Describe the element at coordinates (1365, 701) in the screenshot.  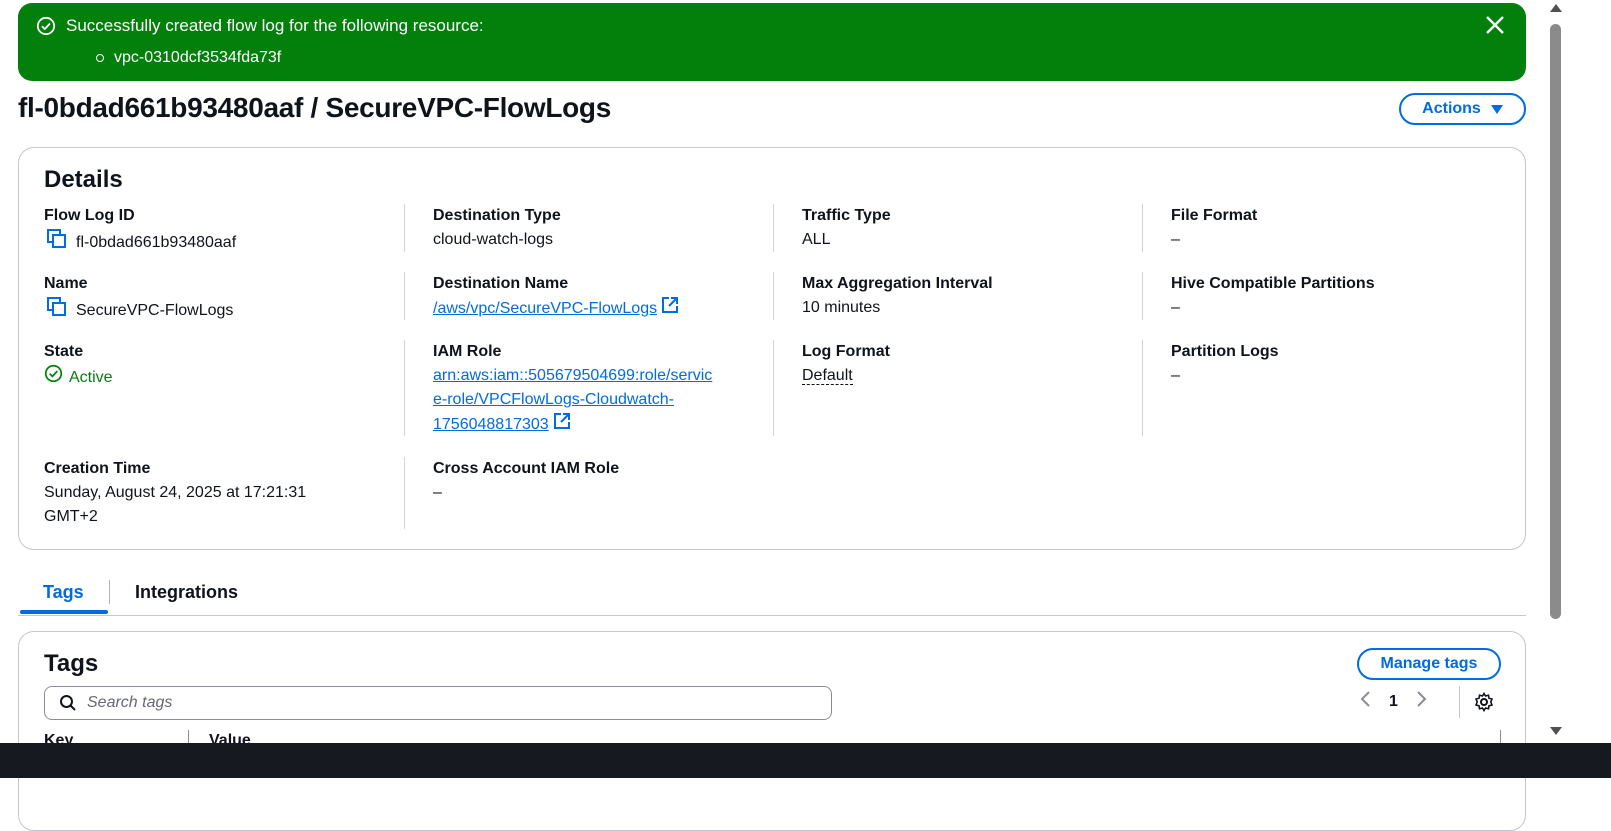
I see `chevron-left-icon` at that location.